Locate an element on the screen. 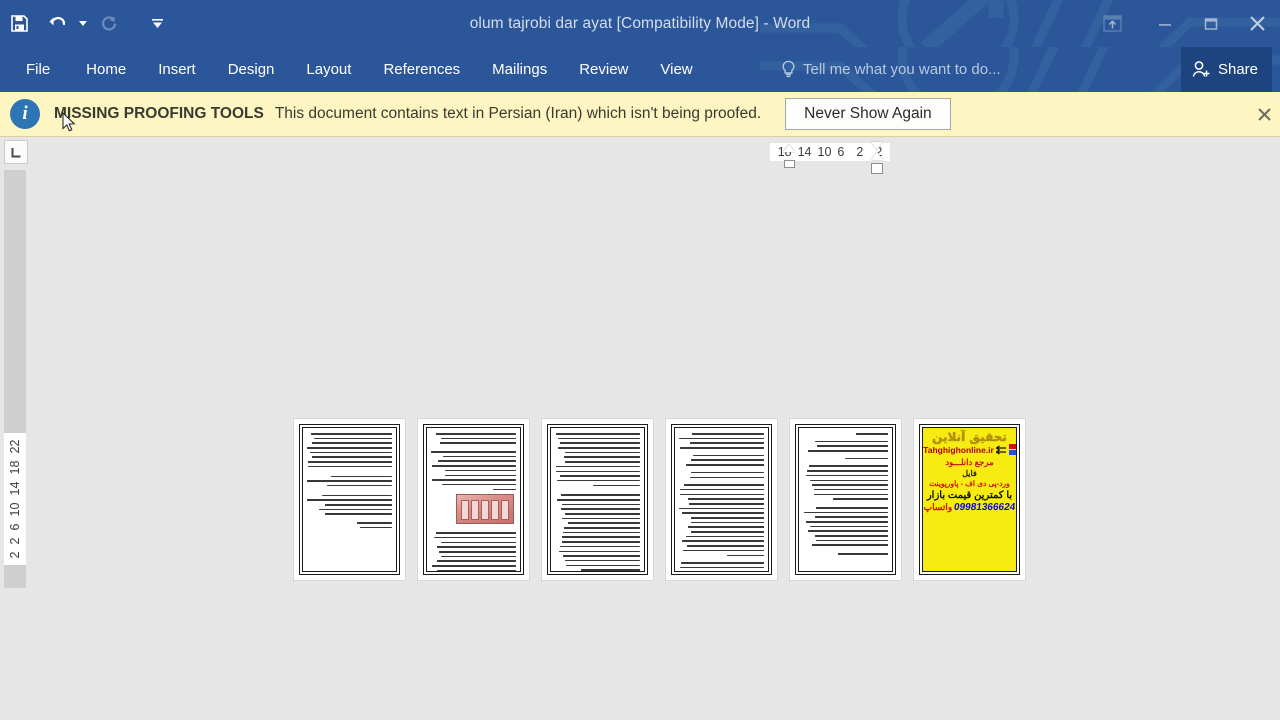  never-show-again-button: Never Show Again is located at coordinates (868, 114).